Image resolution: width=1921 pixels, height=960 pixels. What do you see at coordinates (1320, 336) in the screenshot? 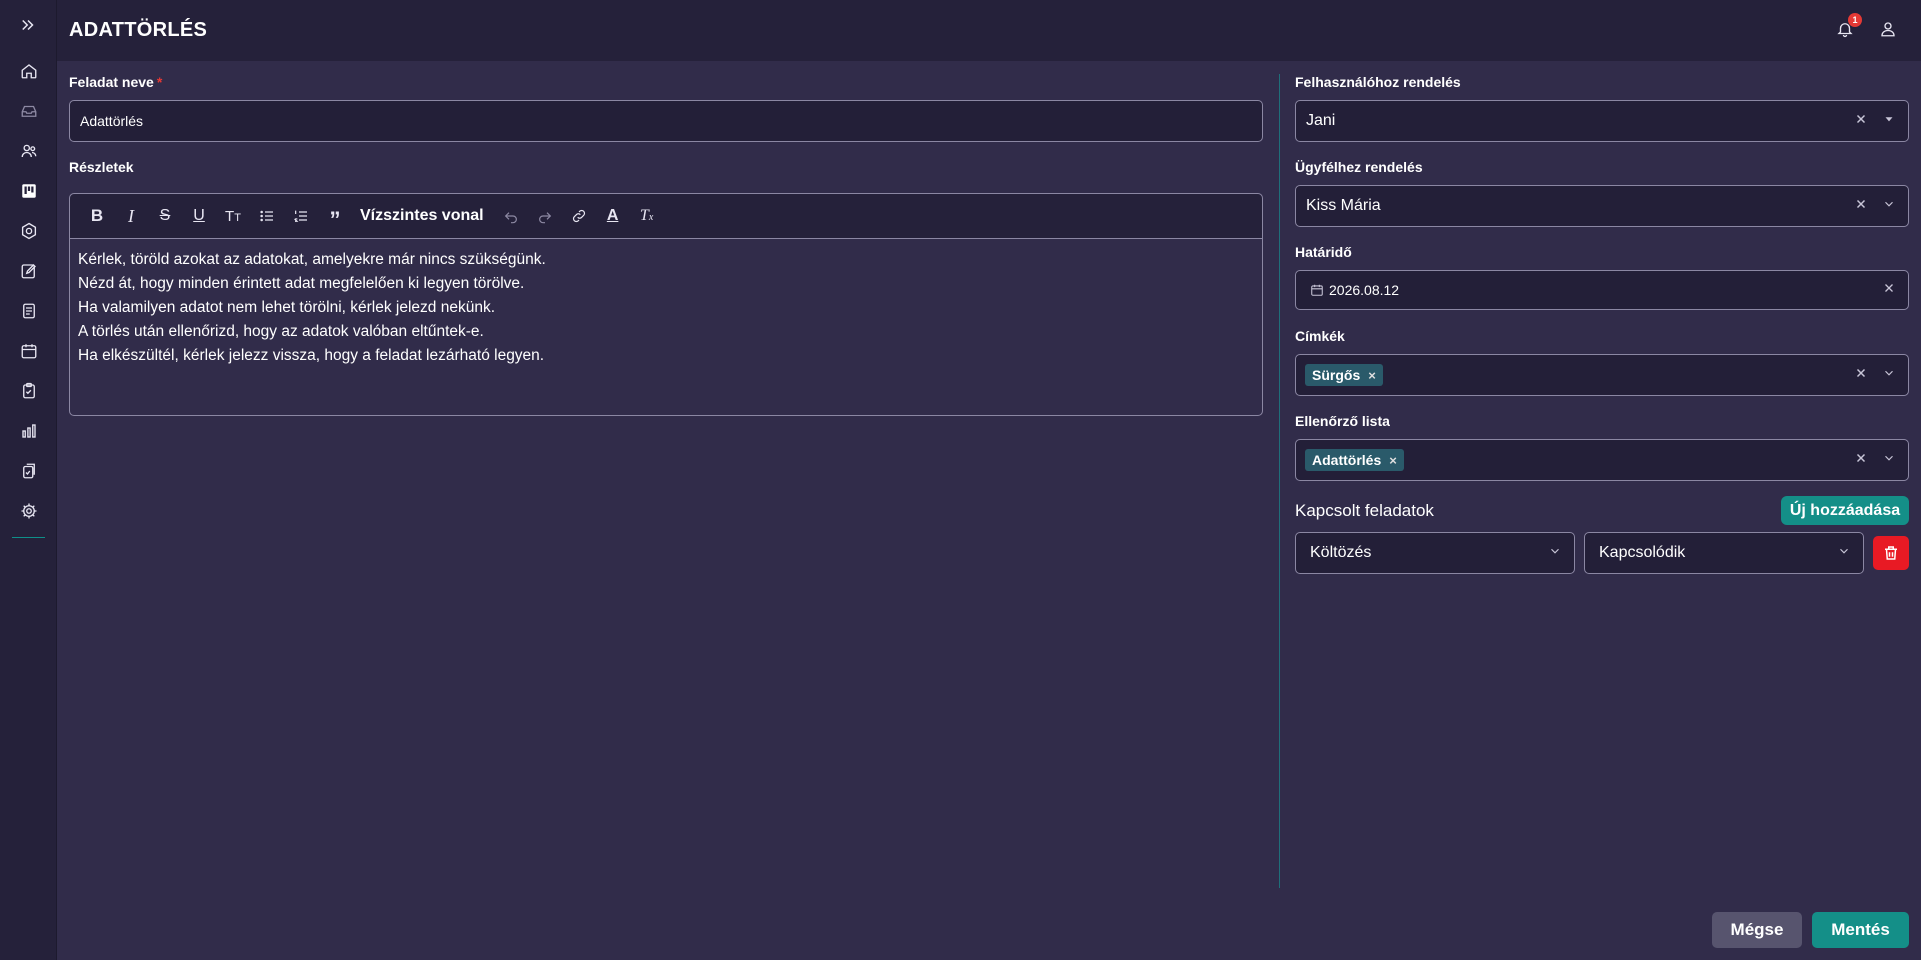
I see `tags-label: Címkék` at bounding box center [1320, 336].